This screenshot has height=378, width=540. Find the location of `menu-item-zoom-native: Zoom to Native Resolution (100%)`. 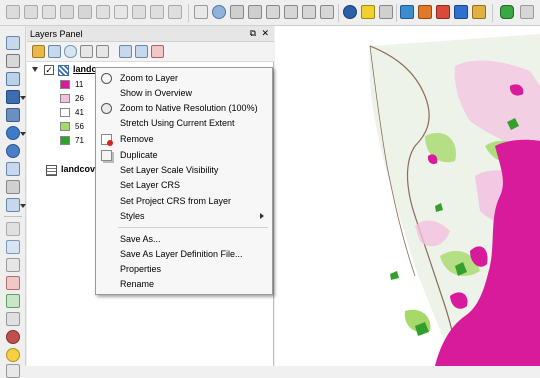

menu-item-zoom-native: Zoom to Native Resolution (100%) is located at coordinates (184, 108).